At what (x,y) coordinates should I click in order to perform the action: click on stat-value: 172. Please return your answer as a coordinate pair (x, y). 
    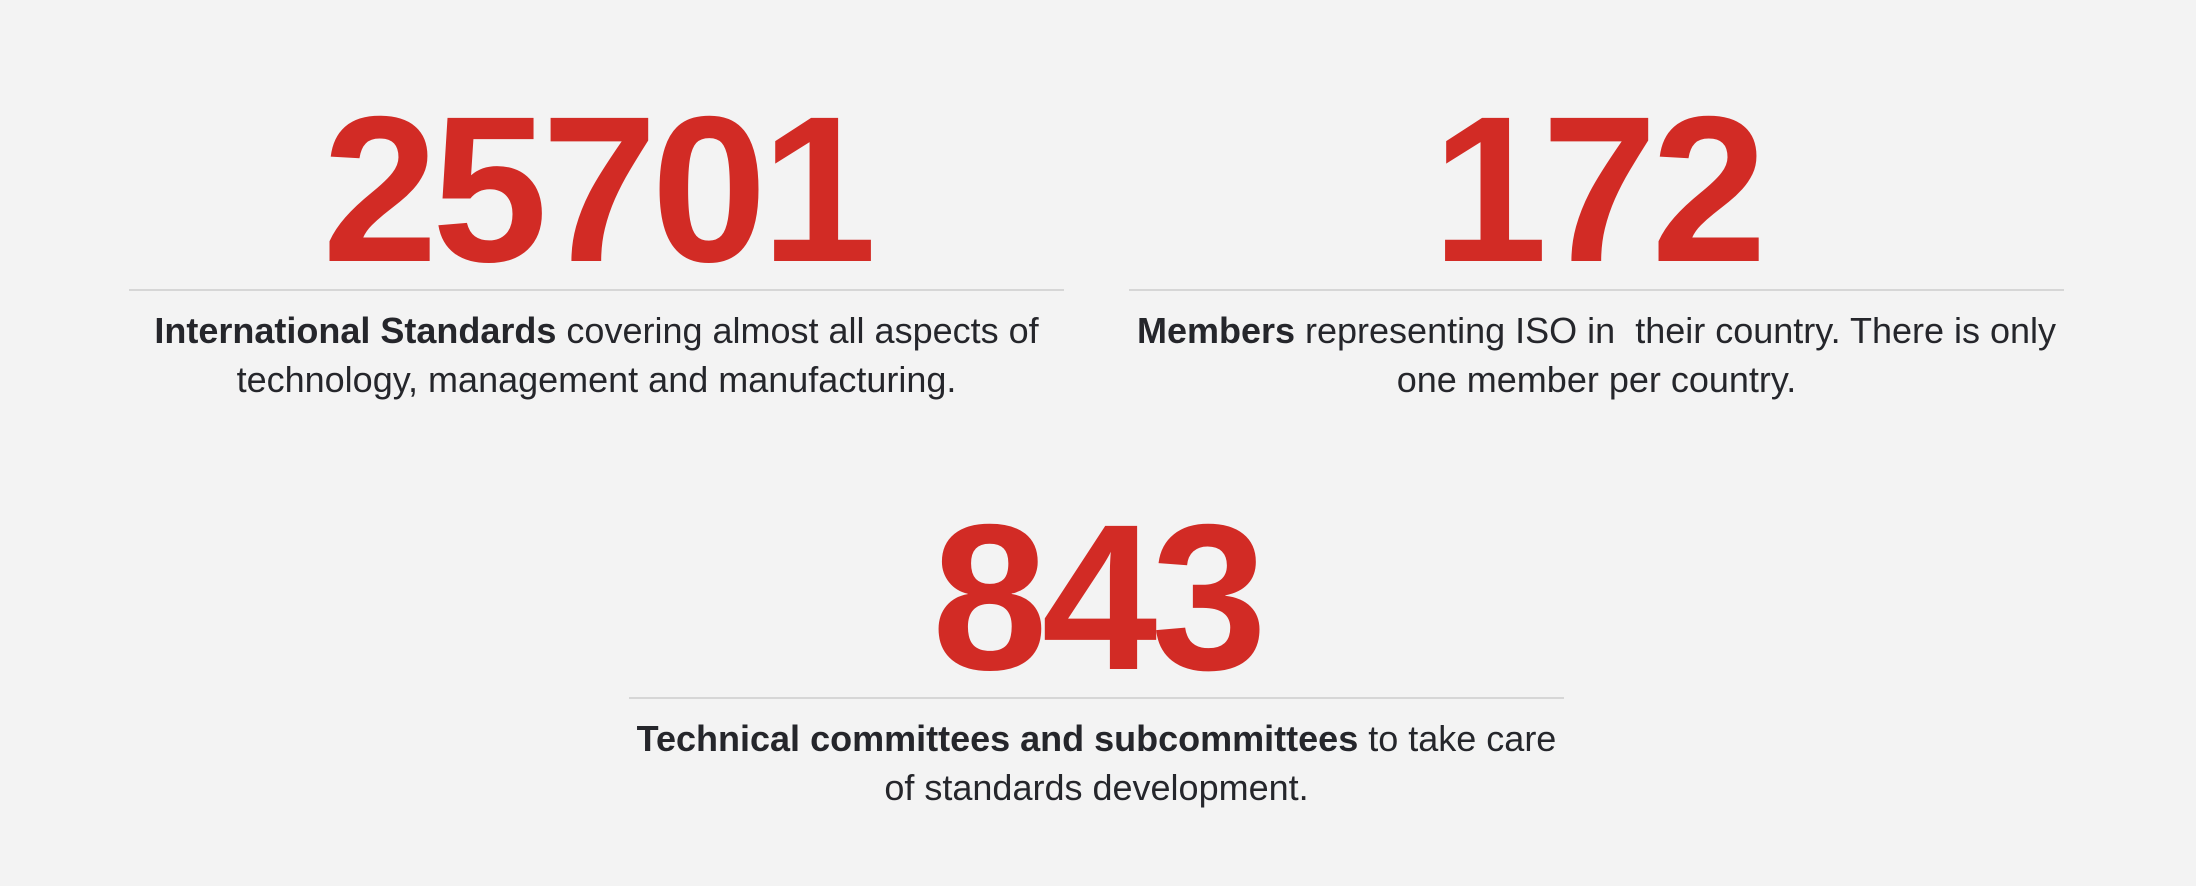
    Looking at the image, I should click on (1599, 190).